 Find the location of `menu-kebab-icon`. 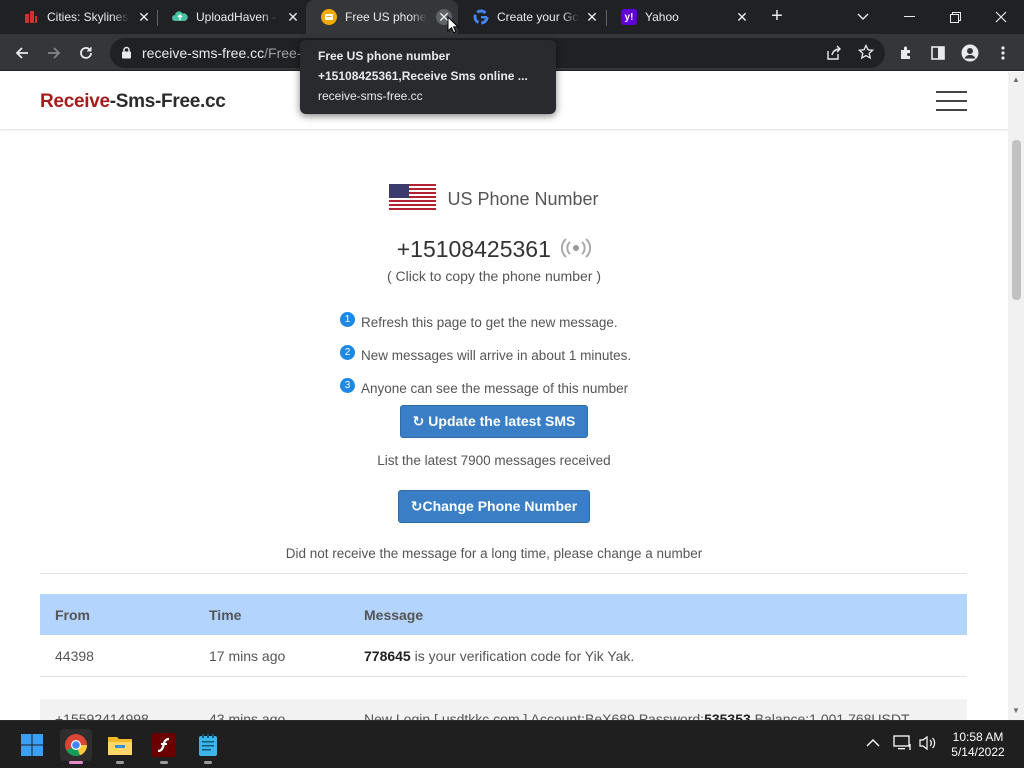

menu-kebab-icon is located at coordinates (1003, 53).